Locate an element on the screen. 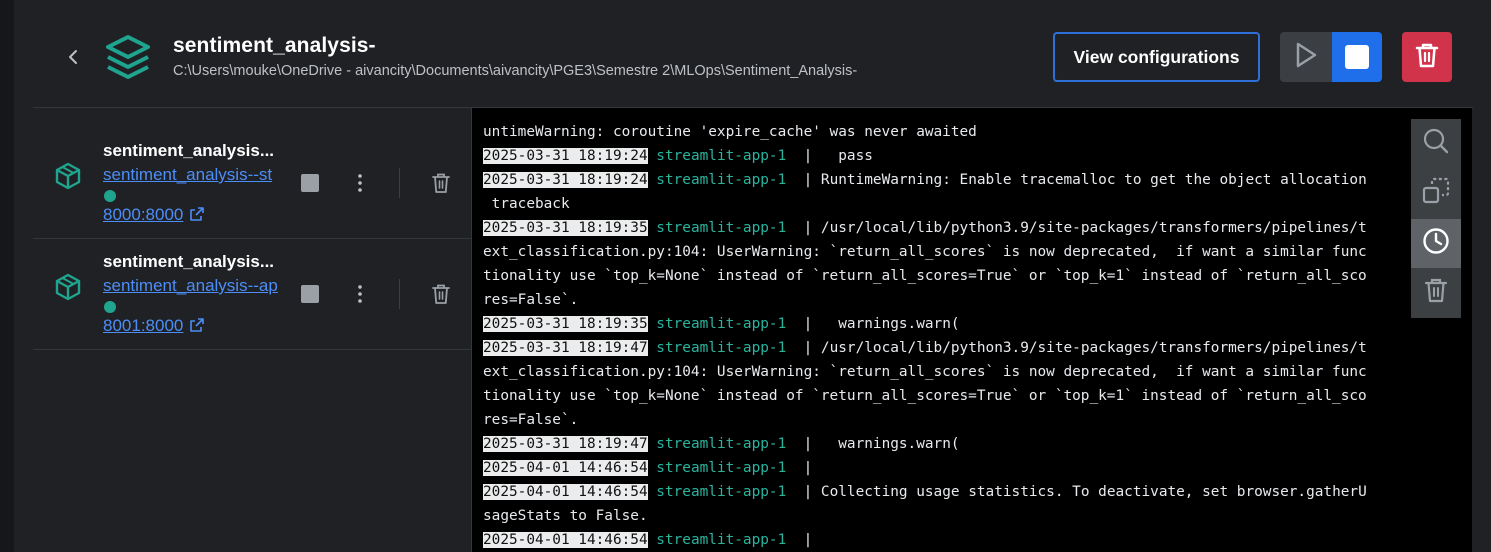 The width and height of the screenshot is (1491, 552). container-image-link: sentiment_analysis--st is located at coordinates (192, 175).